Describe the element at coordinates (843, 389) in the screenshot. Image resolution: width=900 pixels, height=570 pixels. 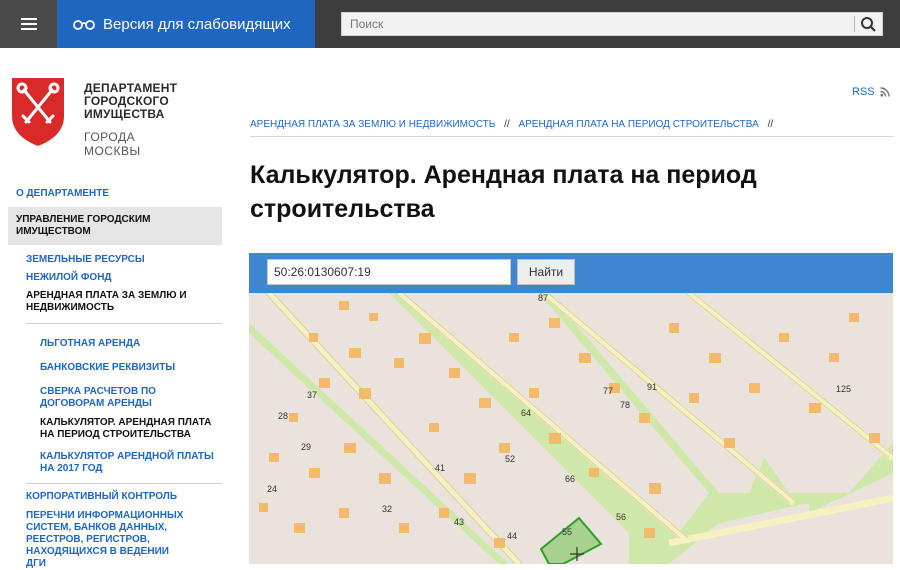
I see `parcel-number: 125` at that location.